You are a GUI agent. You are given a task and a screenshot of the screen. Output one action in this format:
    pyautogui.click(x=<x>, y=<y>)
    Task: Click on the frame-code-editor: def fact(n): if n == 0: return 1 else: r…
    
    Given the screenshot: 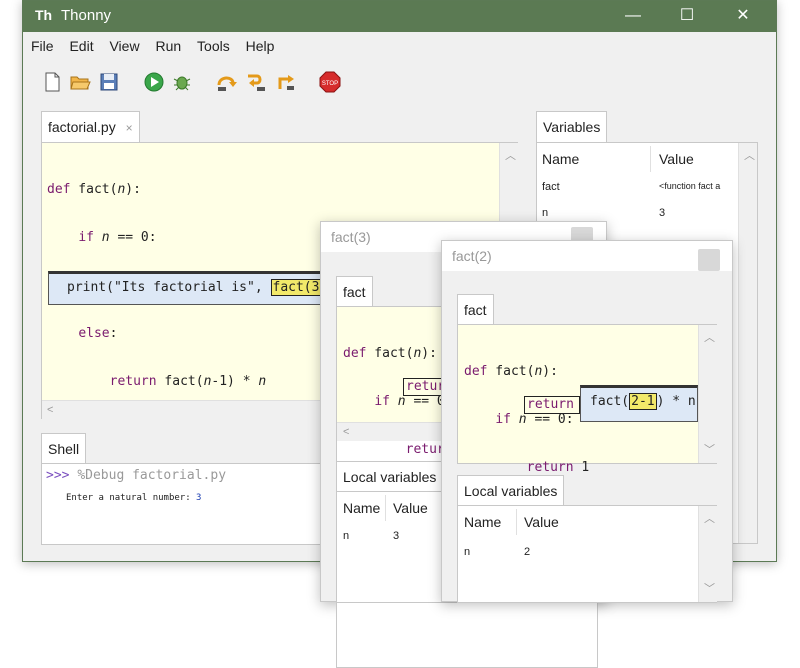 What is the action you would take?
    pyautogui.click(x=578, y=424)
    